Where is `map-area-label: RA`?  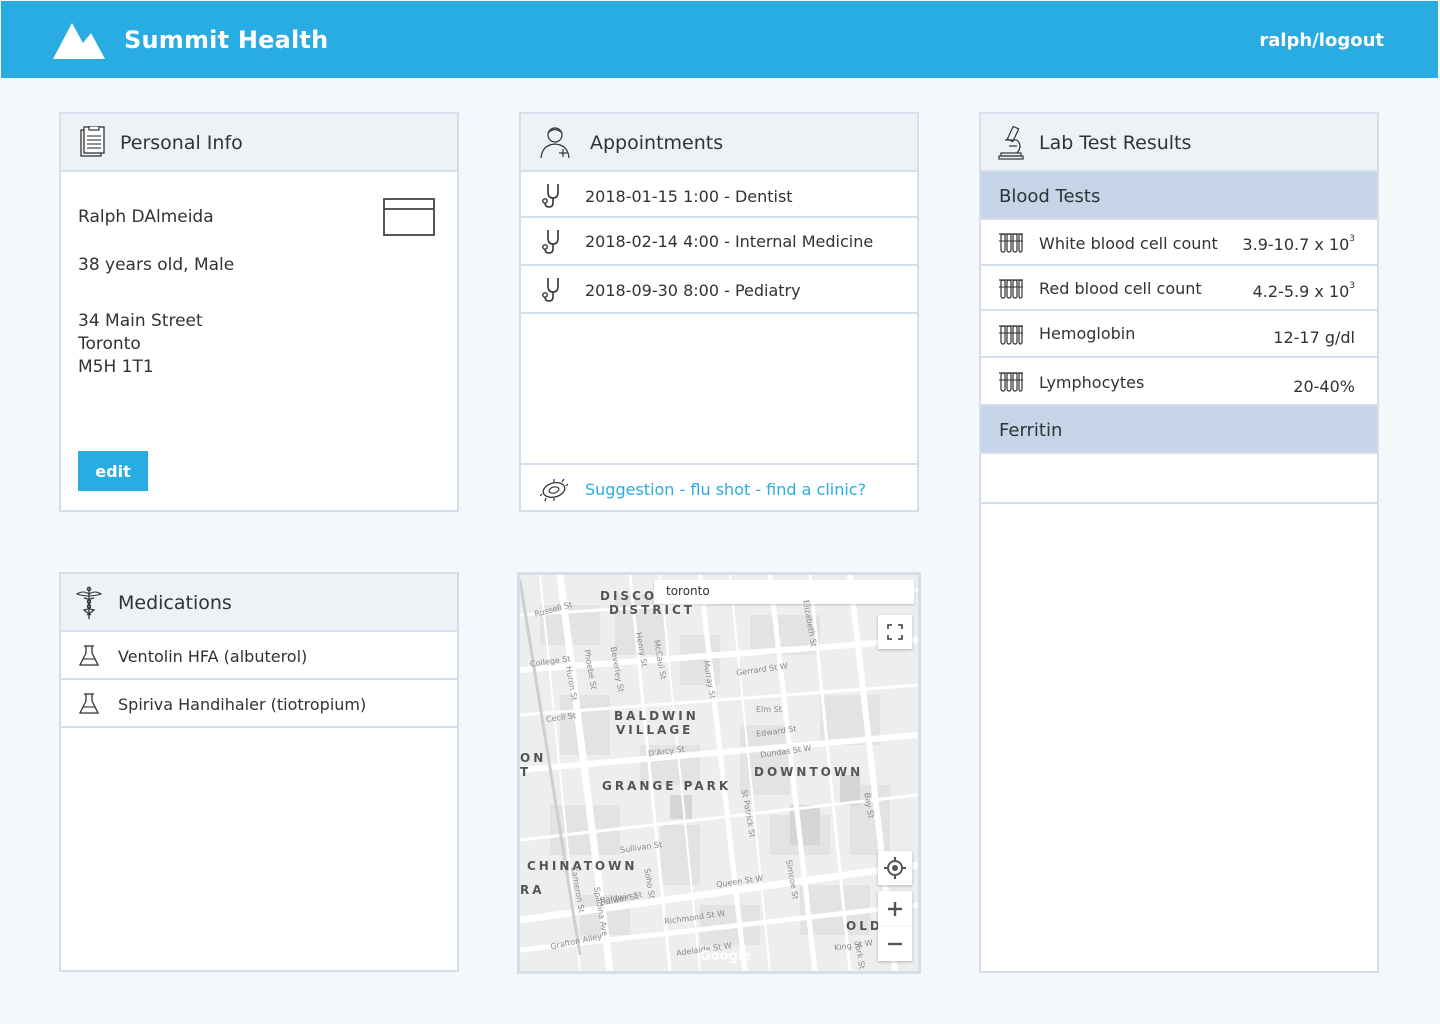
map-area-label: RA is located at coordinates (532, 890).